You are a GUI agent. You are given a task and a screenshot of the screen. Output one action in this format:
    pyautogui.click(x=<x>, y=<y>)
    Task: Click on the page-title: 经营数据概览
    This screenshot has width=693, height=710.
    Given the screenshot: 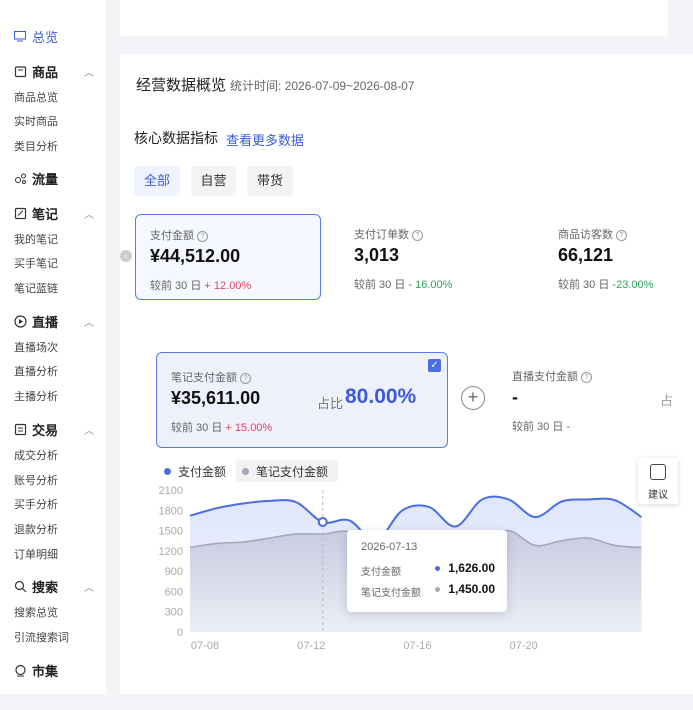 What is the action you would take?
    pyautogui.click(x=181, y=85)
    